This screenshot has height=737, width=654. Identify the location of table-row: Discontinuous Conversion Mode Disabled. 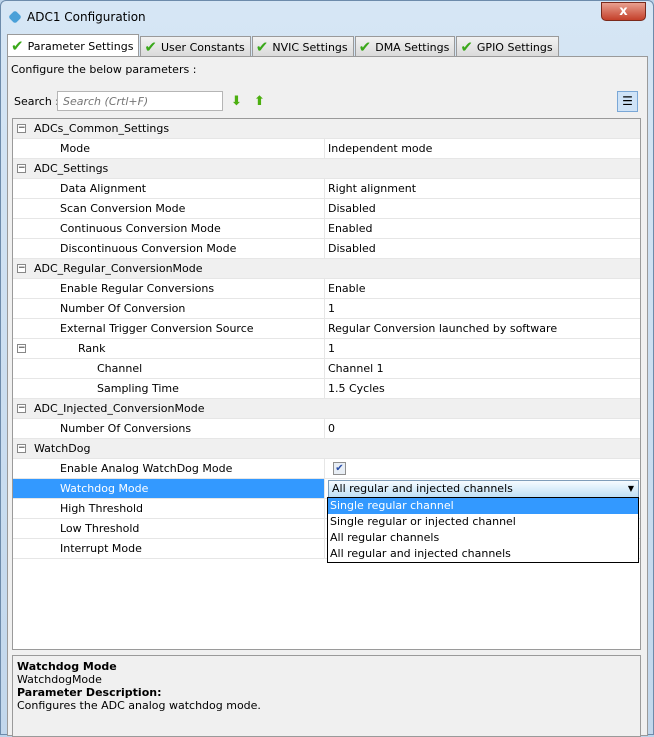
(326, 249).